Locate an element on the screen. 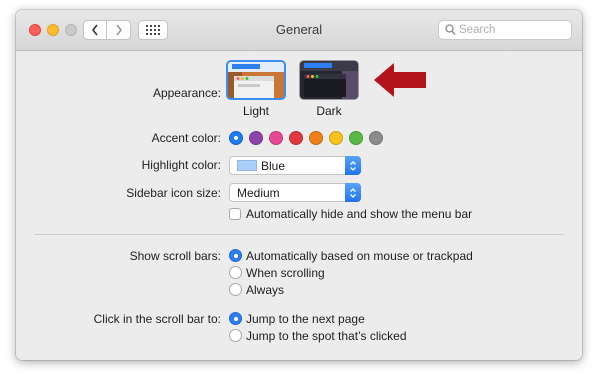 The image size is (598, 378). sidebar-icon-size-value: Medium is located at coordinates (258, 193).